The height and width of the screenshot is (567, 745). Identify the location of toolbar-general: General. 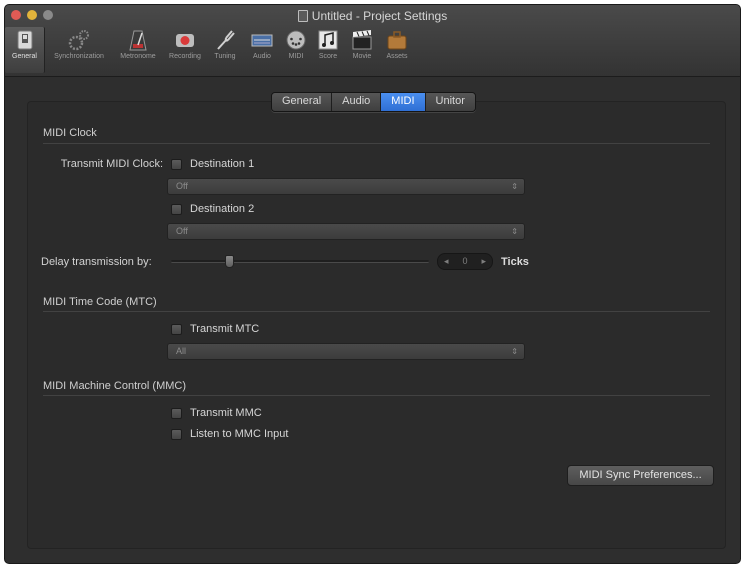
(25, 50).